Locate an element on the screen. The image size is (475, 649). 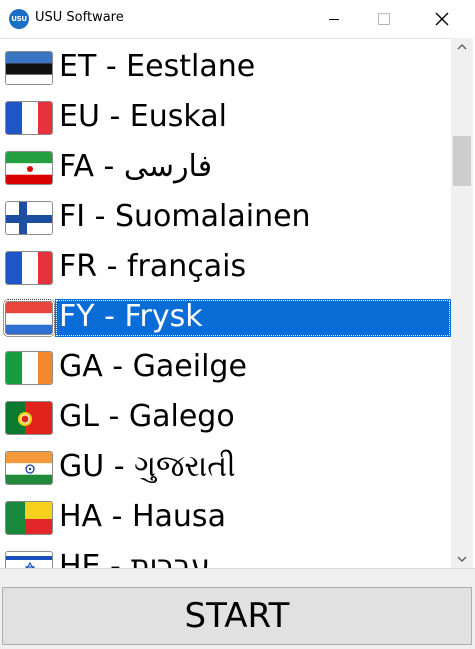
start-button: START is located at coordinates (237, 616).